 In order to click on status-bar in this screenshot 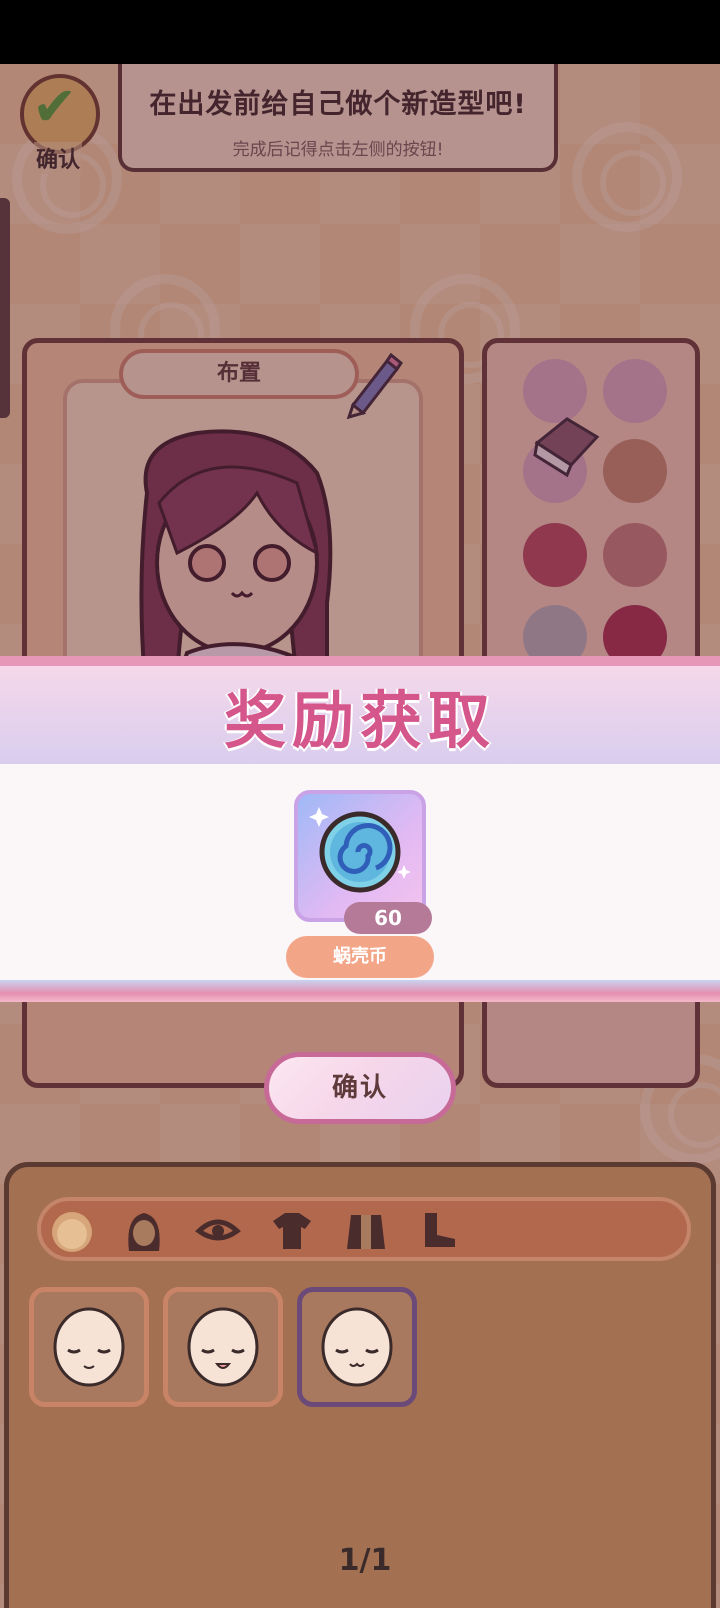, I will do `click(360, 32)`.